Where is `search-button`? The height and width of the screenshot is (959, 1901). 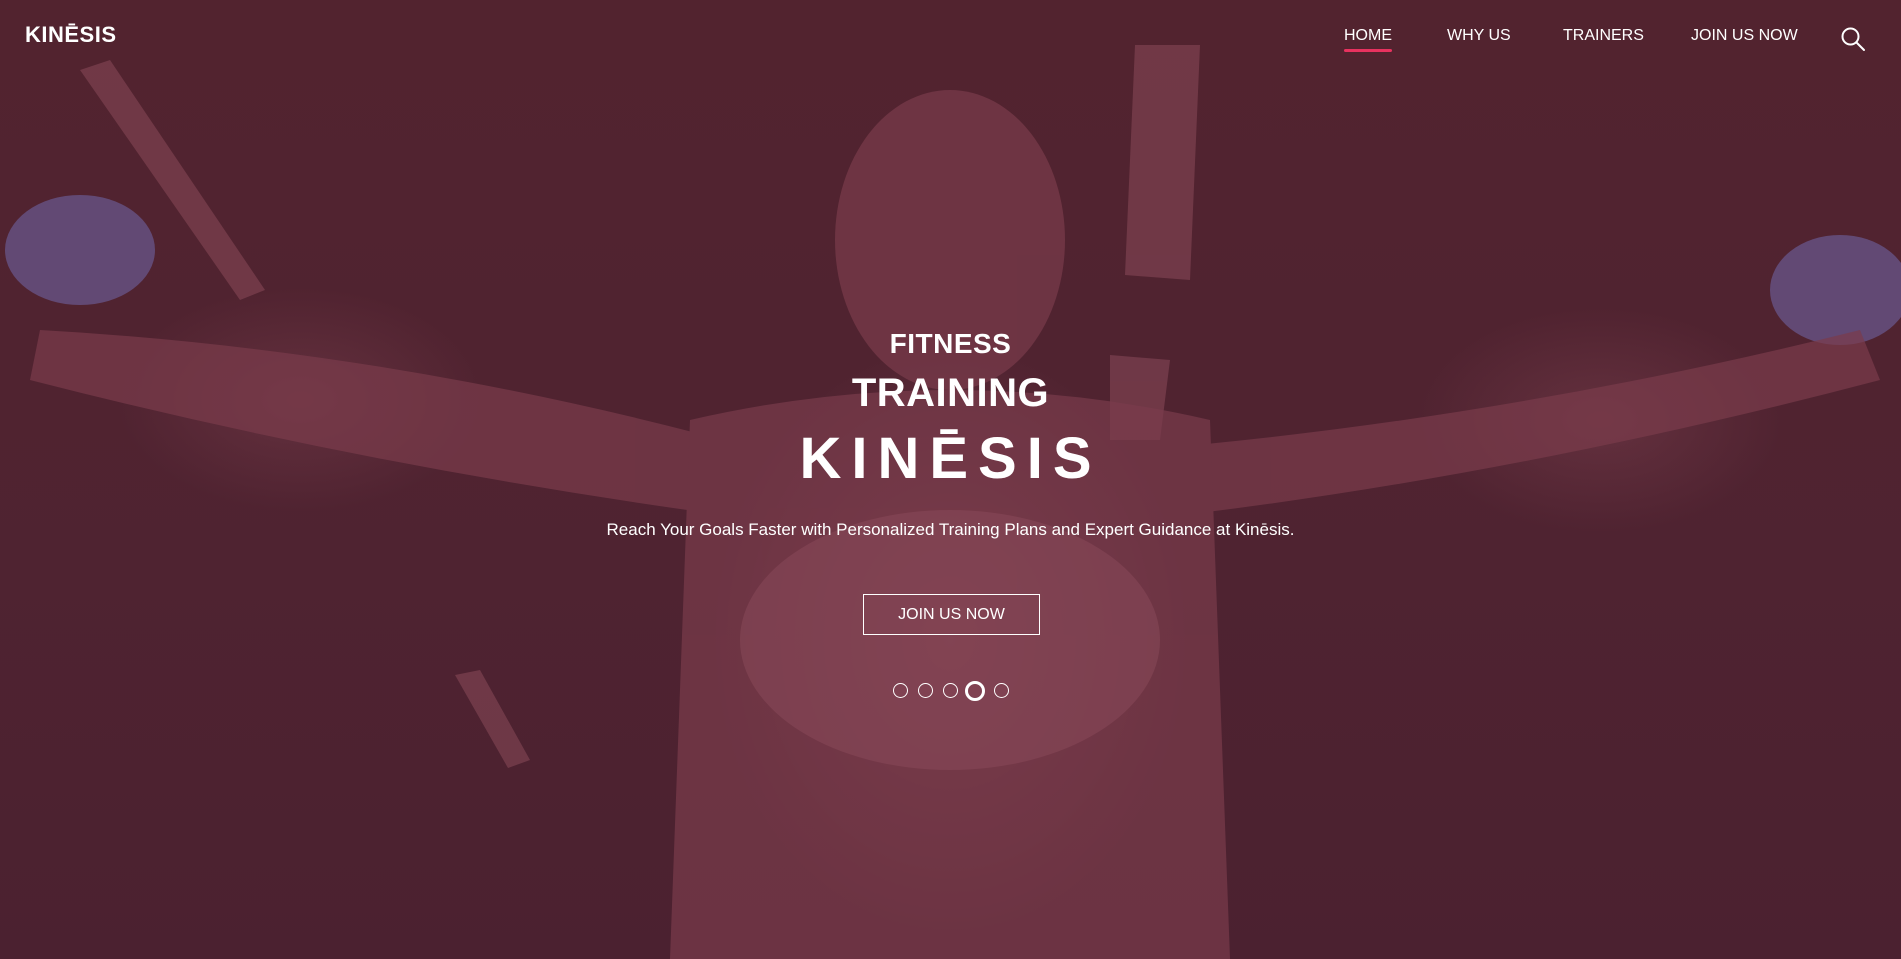
search-button is located at coordinates (1853, 39).